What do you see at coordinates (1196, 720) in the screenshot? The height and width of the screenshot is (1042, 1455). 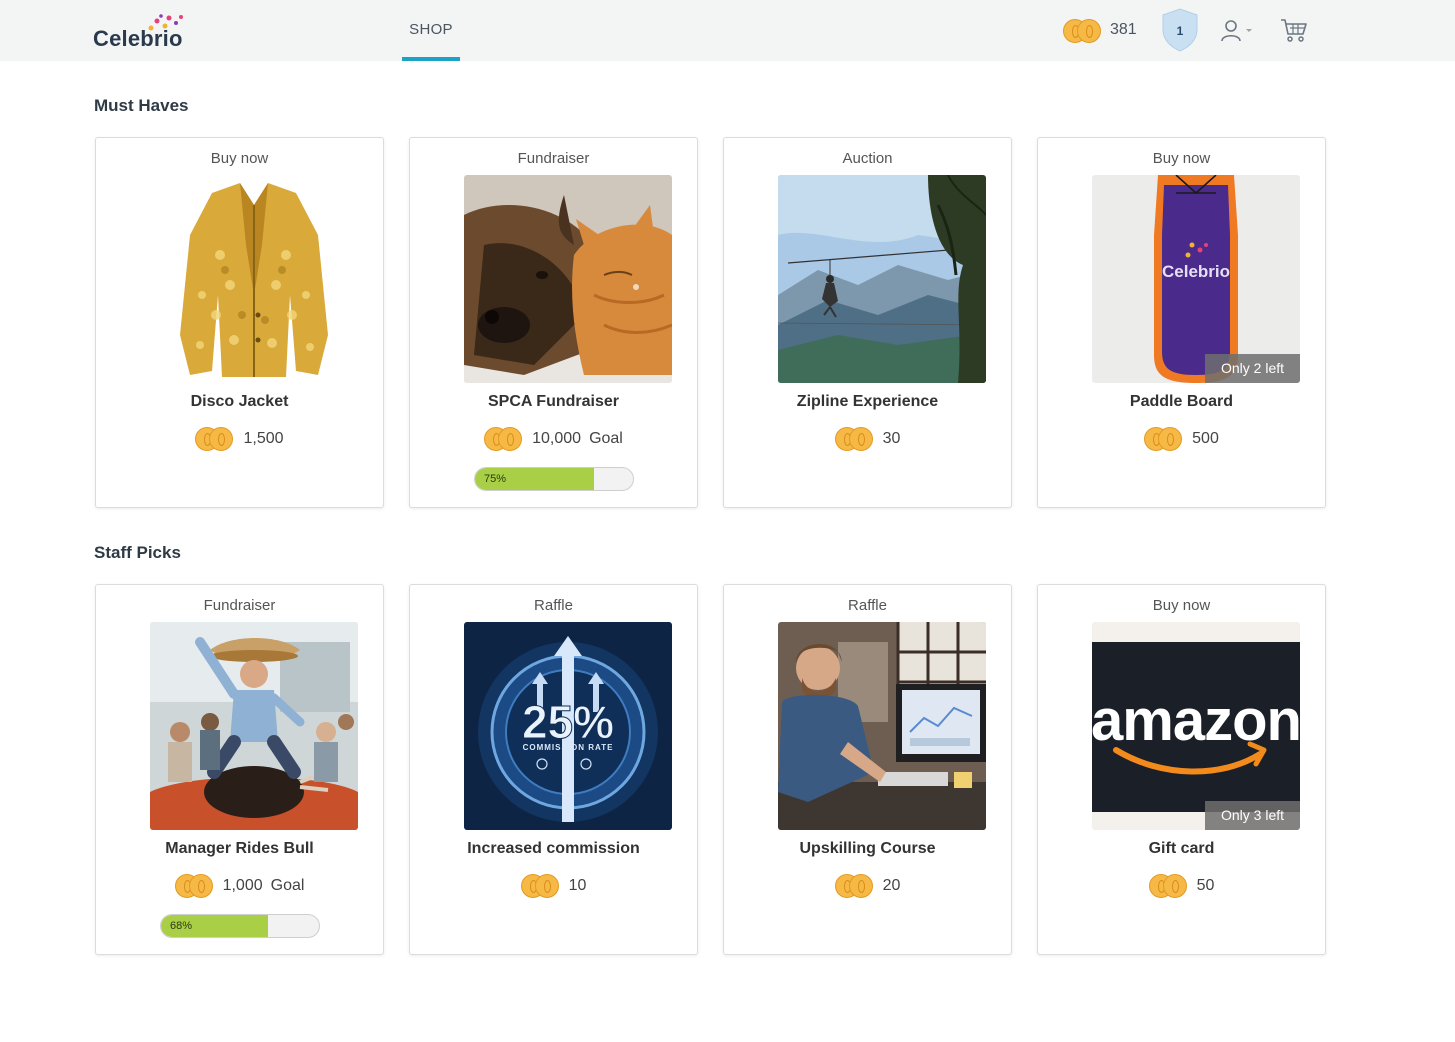 I see `amazon-logo-text: amazon` at bounding box center [1196, 720].